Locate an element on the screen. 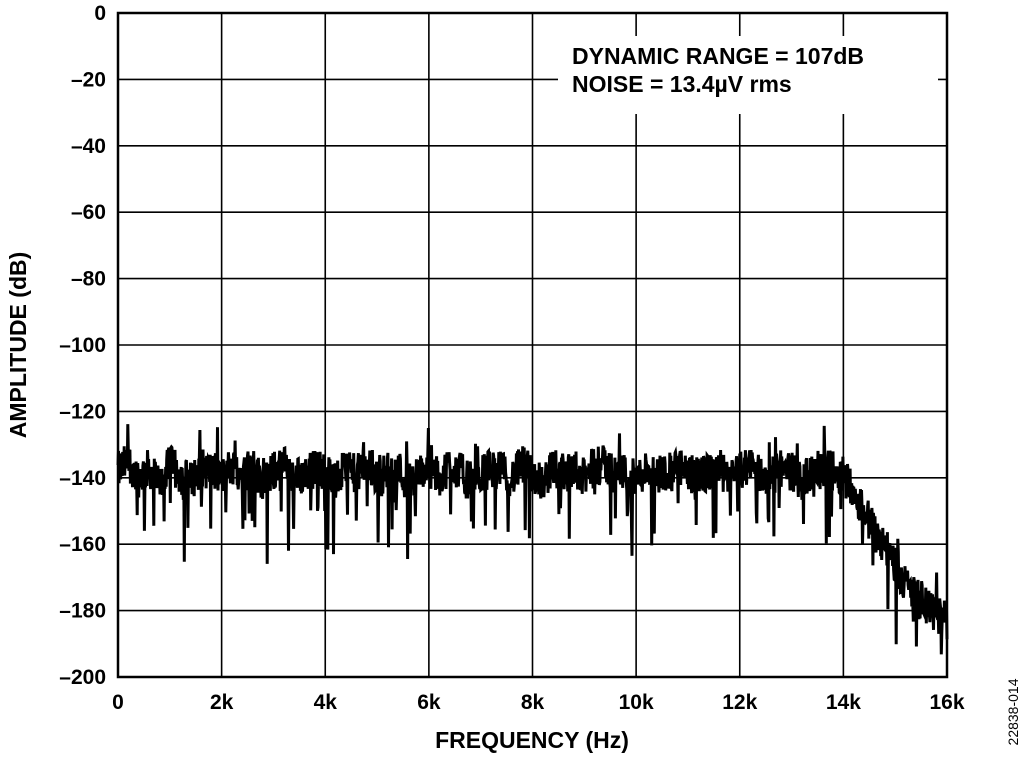 The height and width of the screenshot is (761, 1024). annotation-noise: NOISE = 13.4µV rms is located at coordinates (682, 84).